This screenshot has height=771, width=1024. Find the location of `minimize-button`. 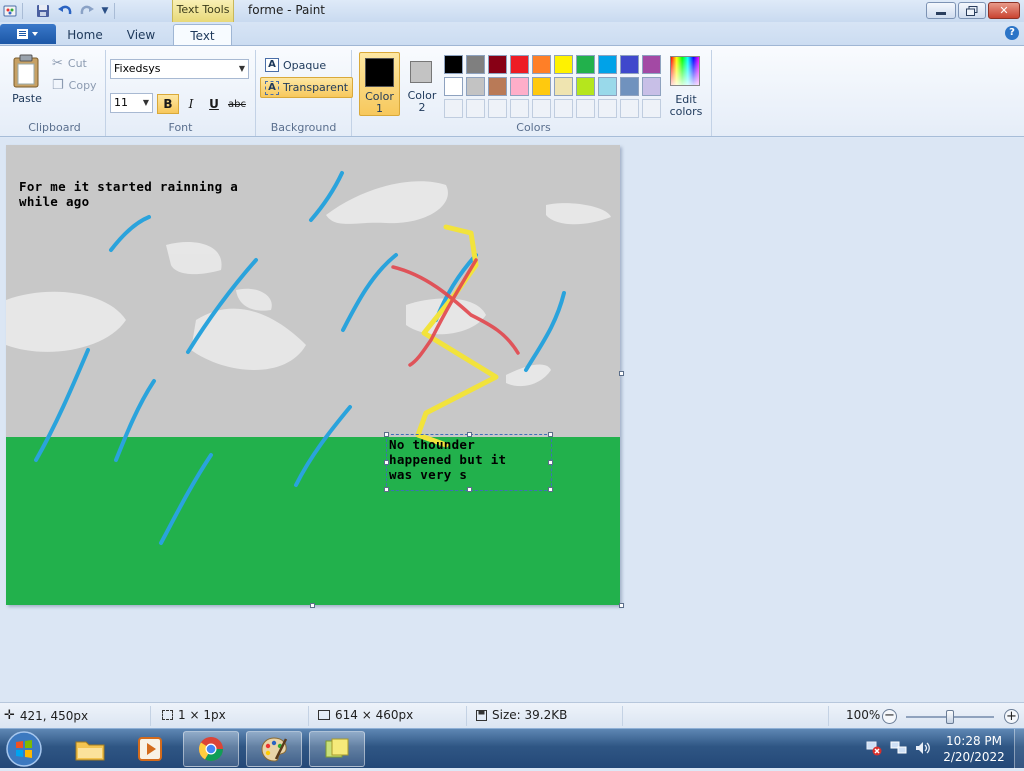

minimize-button is located at coordinates (941, 10).